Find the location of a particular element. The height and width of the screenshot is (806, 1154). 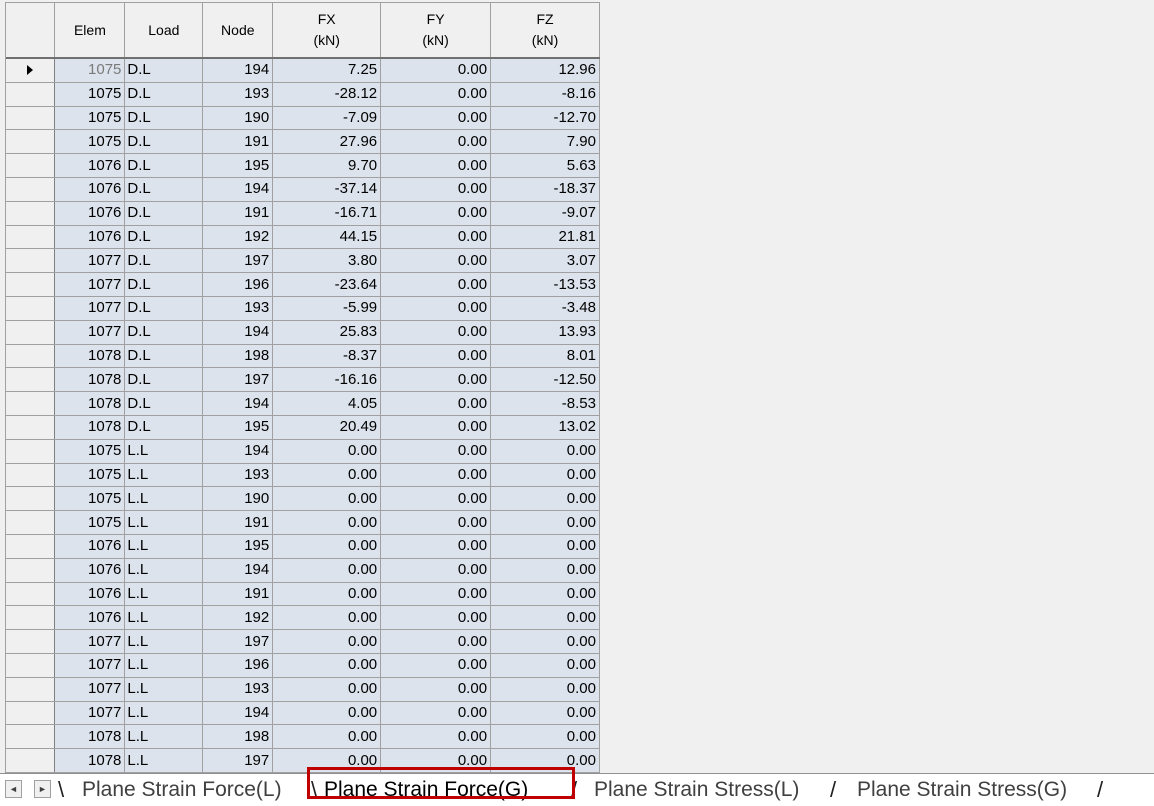

cell-fz: -9.07 is located at coordinates (545, 213).